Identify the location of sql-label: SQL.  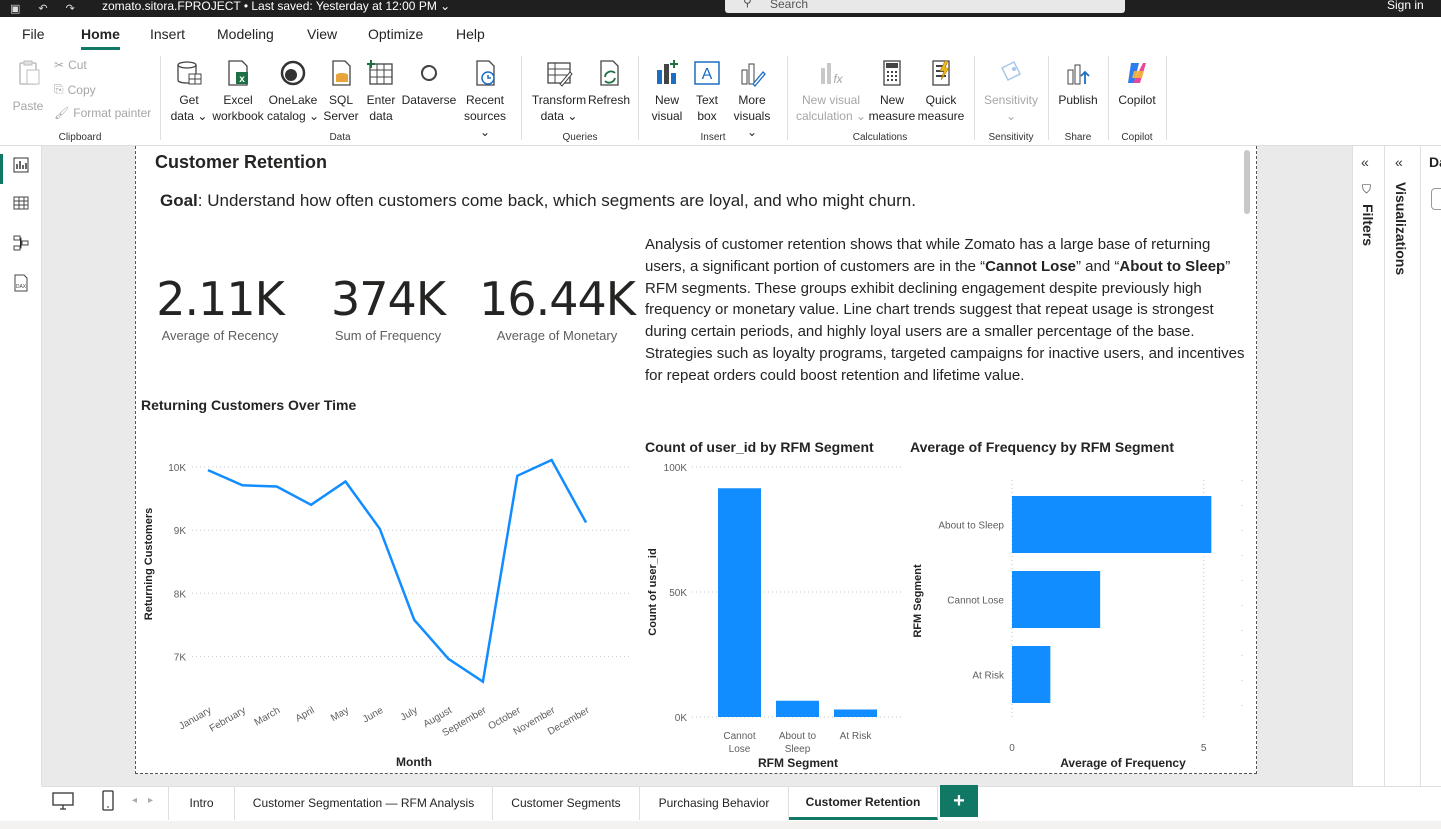
(340, 100).